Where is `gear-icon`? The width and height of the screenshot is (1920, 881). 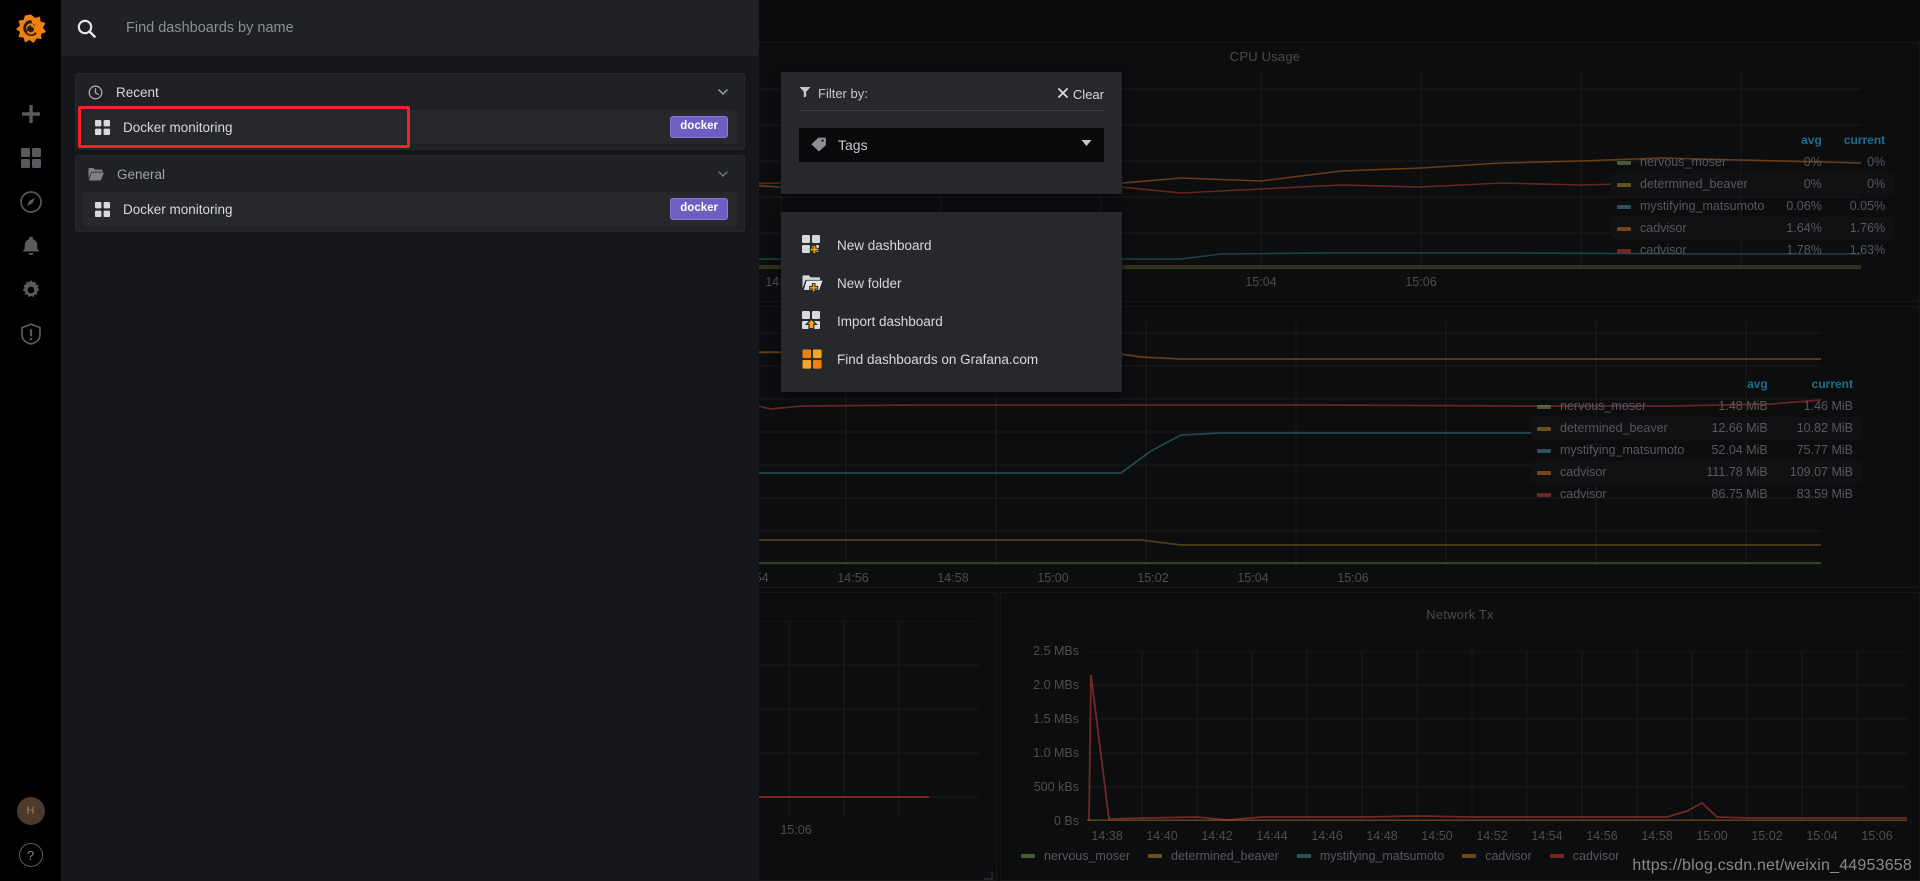 gear-icon is located at coordinates (31, 292).